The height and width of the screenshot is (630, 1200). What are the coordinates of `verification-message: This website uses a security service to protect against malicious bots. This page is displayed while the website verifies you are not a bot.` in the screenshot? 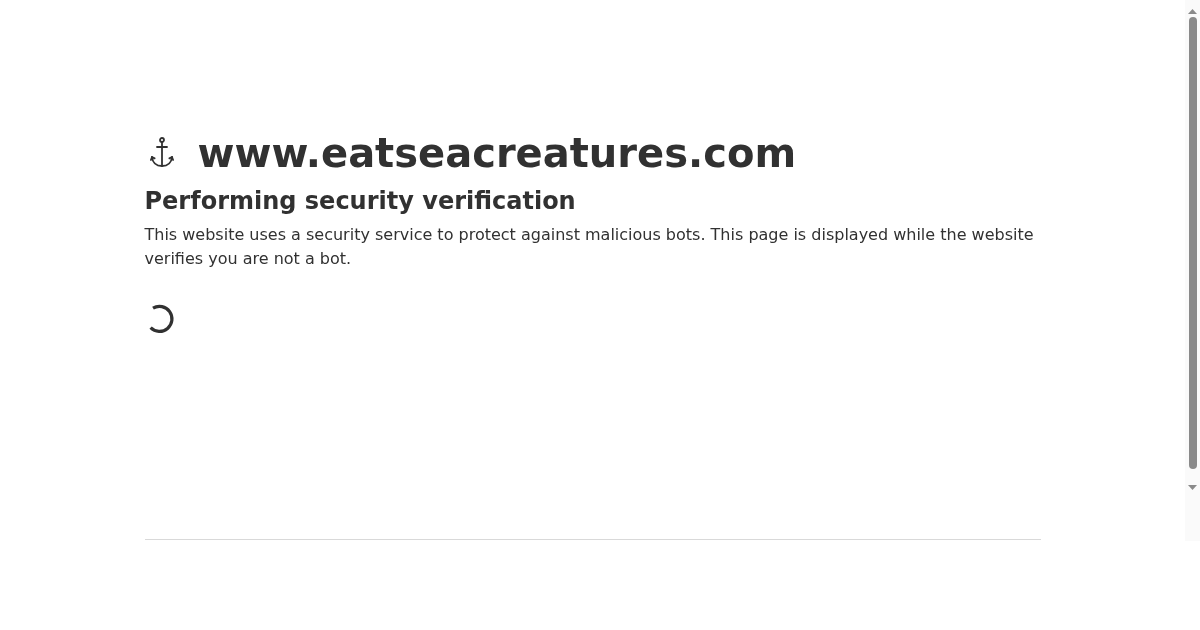 It's located at (589, 247).